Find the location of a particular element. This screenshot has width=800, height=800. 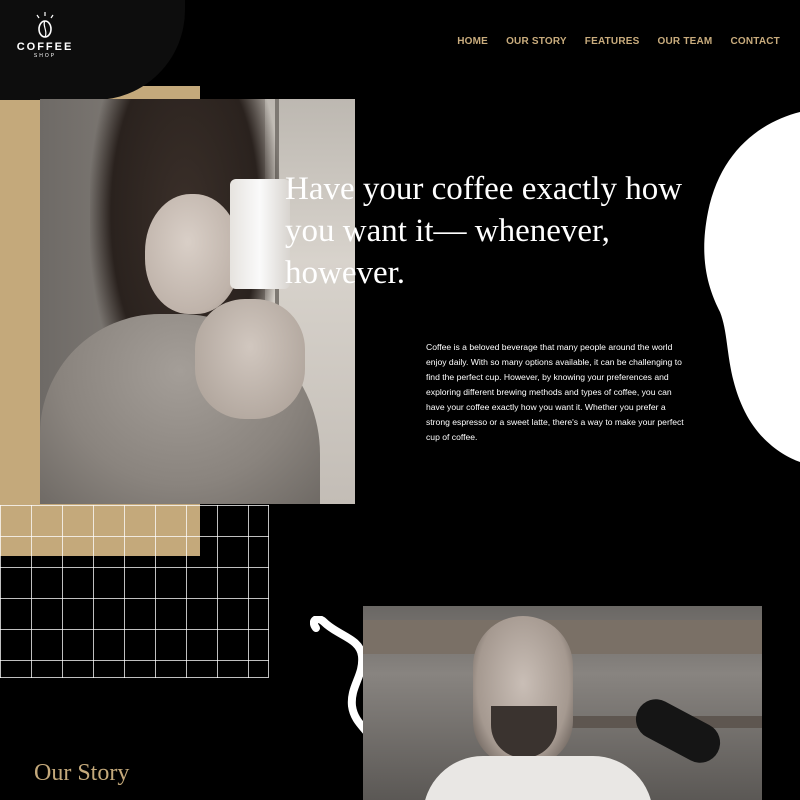

main-nav: HOME OUR STORY FEATURES OUR TEAM CONTACT is located at coordinates (618, 41).